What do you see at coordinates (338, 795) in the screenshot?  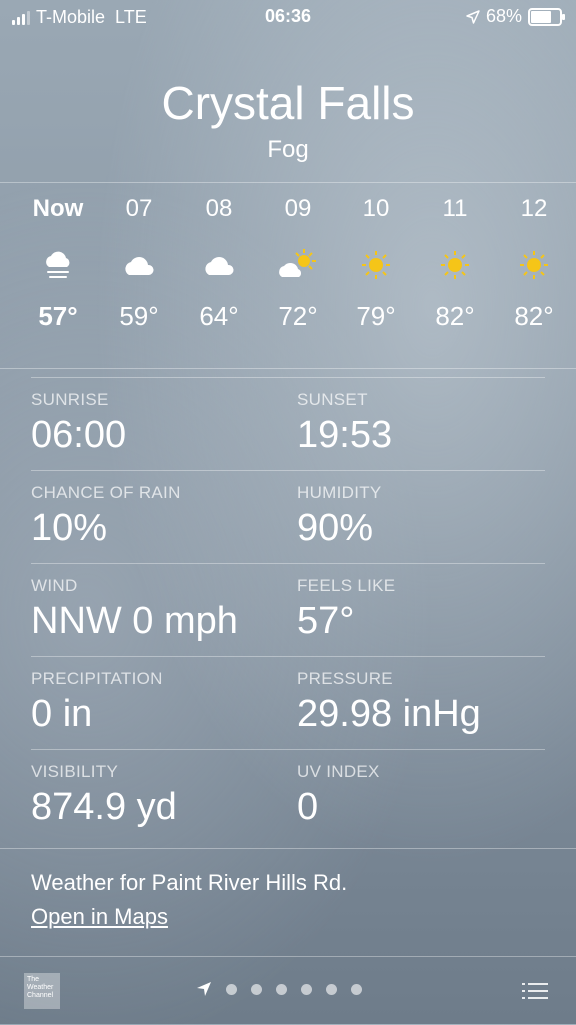 I see `detail-uv-index: UV INDEX 0` at bounding box center [338, 795].